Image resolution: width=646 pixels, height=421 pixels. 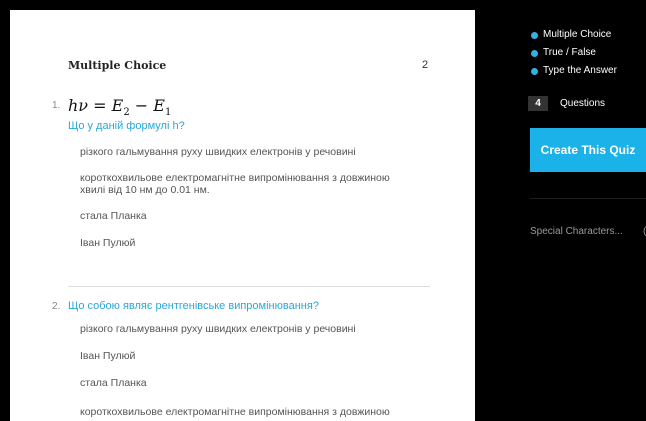 What do you see at coordinates (534, 35) in the screenshot?
I see `multiple-choice-dot-icon` at bounding box center [534, 35].